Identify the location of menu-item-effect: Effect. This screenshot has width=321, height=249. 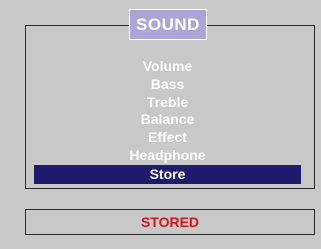
(167, 138).